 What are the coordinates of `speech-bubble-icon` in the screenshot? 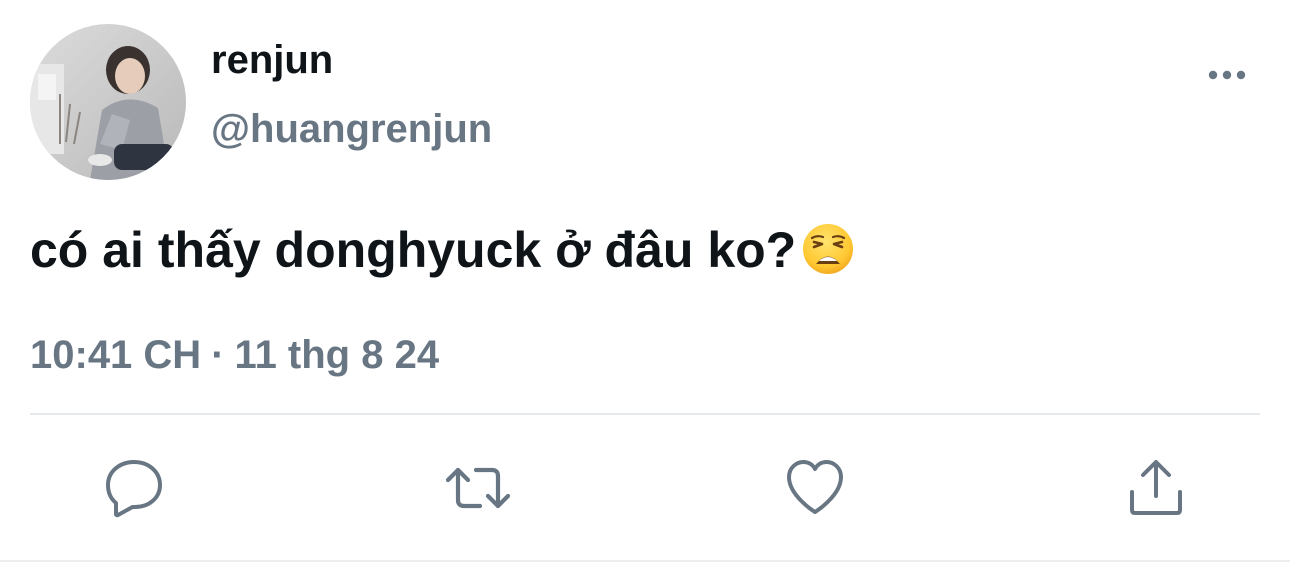 It's located at (134, 489).